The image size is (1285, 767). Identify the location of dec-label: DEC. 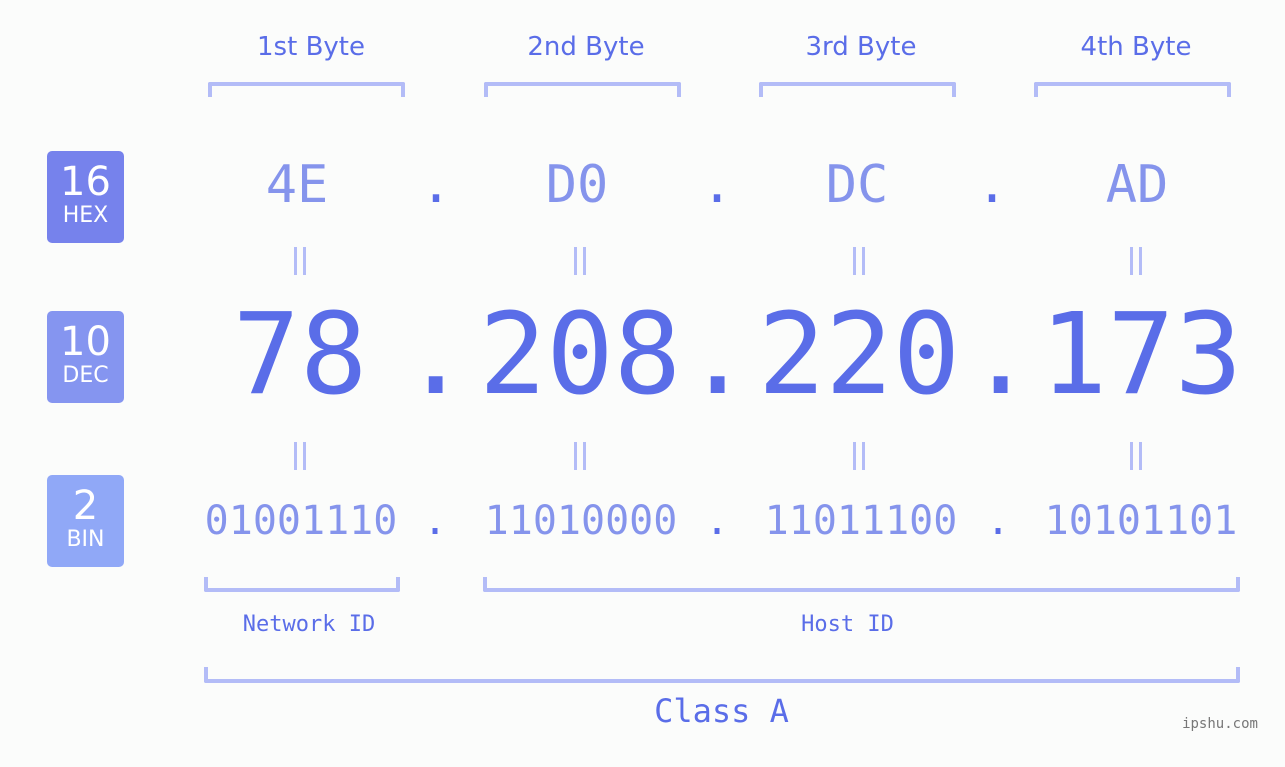
(85, 375).